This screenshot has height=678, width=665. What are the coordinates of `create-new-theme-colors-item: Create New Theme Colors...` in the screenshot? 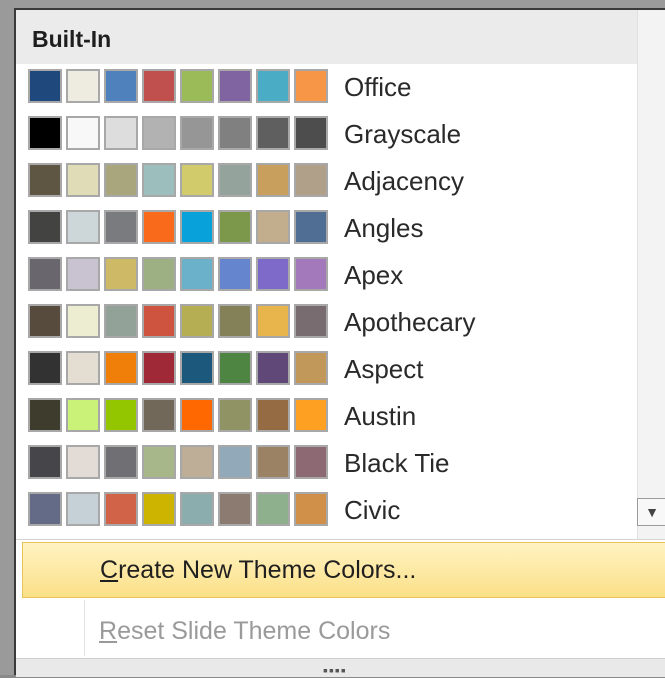 It's located at (343, 570).